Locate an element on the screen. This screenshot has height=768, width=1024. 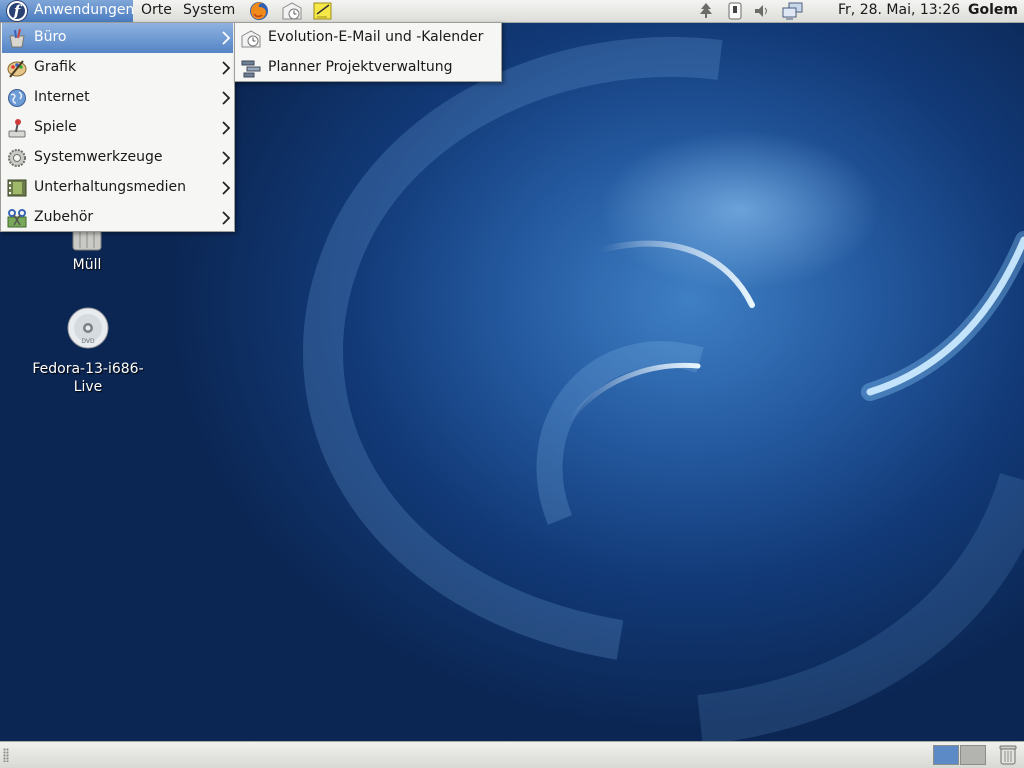
games-icon is located at coordinates (17, 128).